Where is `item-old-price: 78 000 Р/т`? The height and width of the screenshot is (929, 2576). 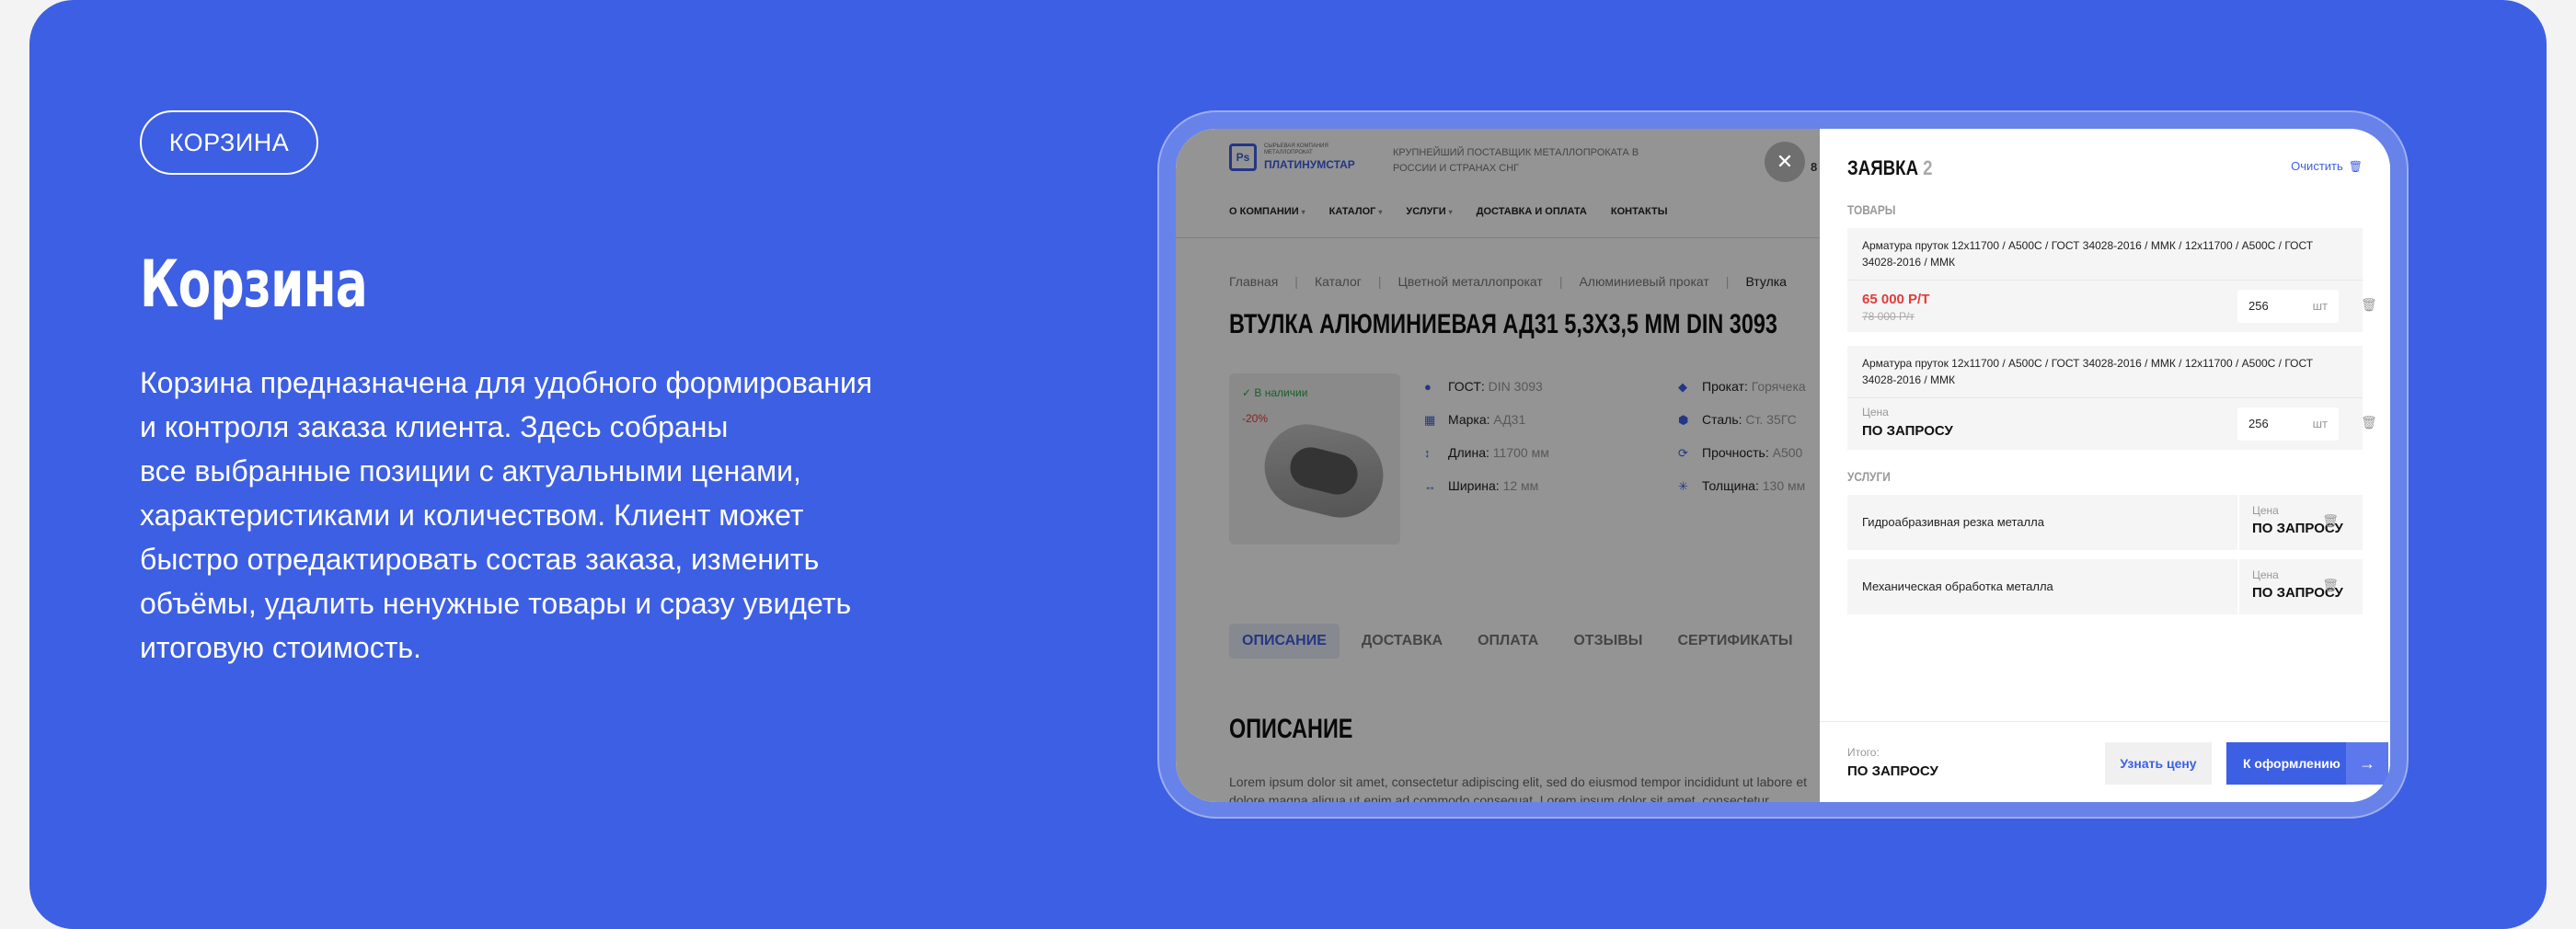
item-old-price: 78 000 Р/т is located at coordinates (1888, 316).